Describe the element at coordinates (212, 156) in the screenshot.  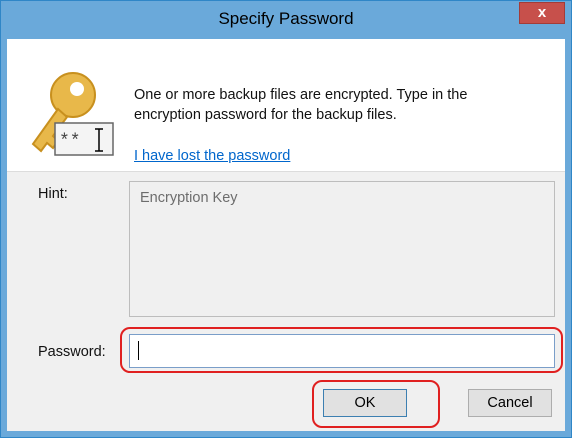
I see `lost-password-link: I have lost the password` at that location.